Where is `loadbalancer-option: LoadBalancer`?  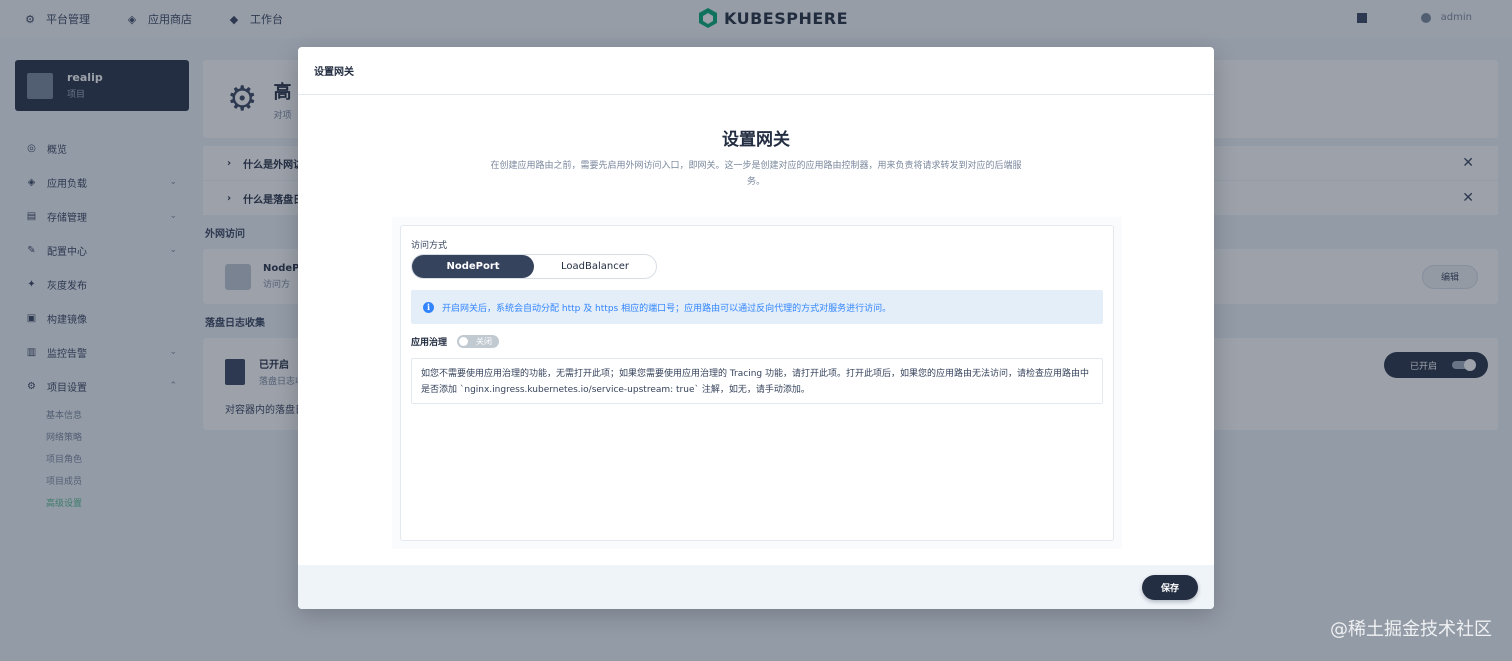
loadbalancer-option: LoadBalancer is located at coordinates (595, 266).